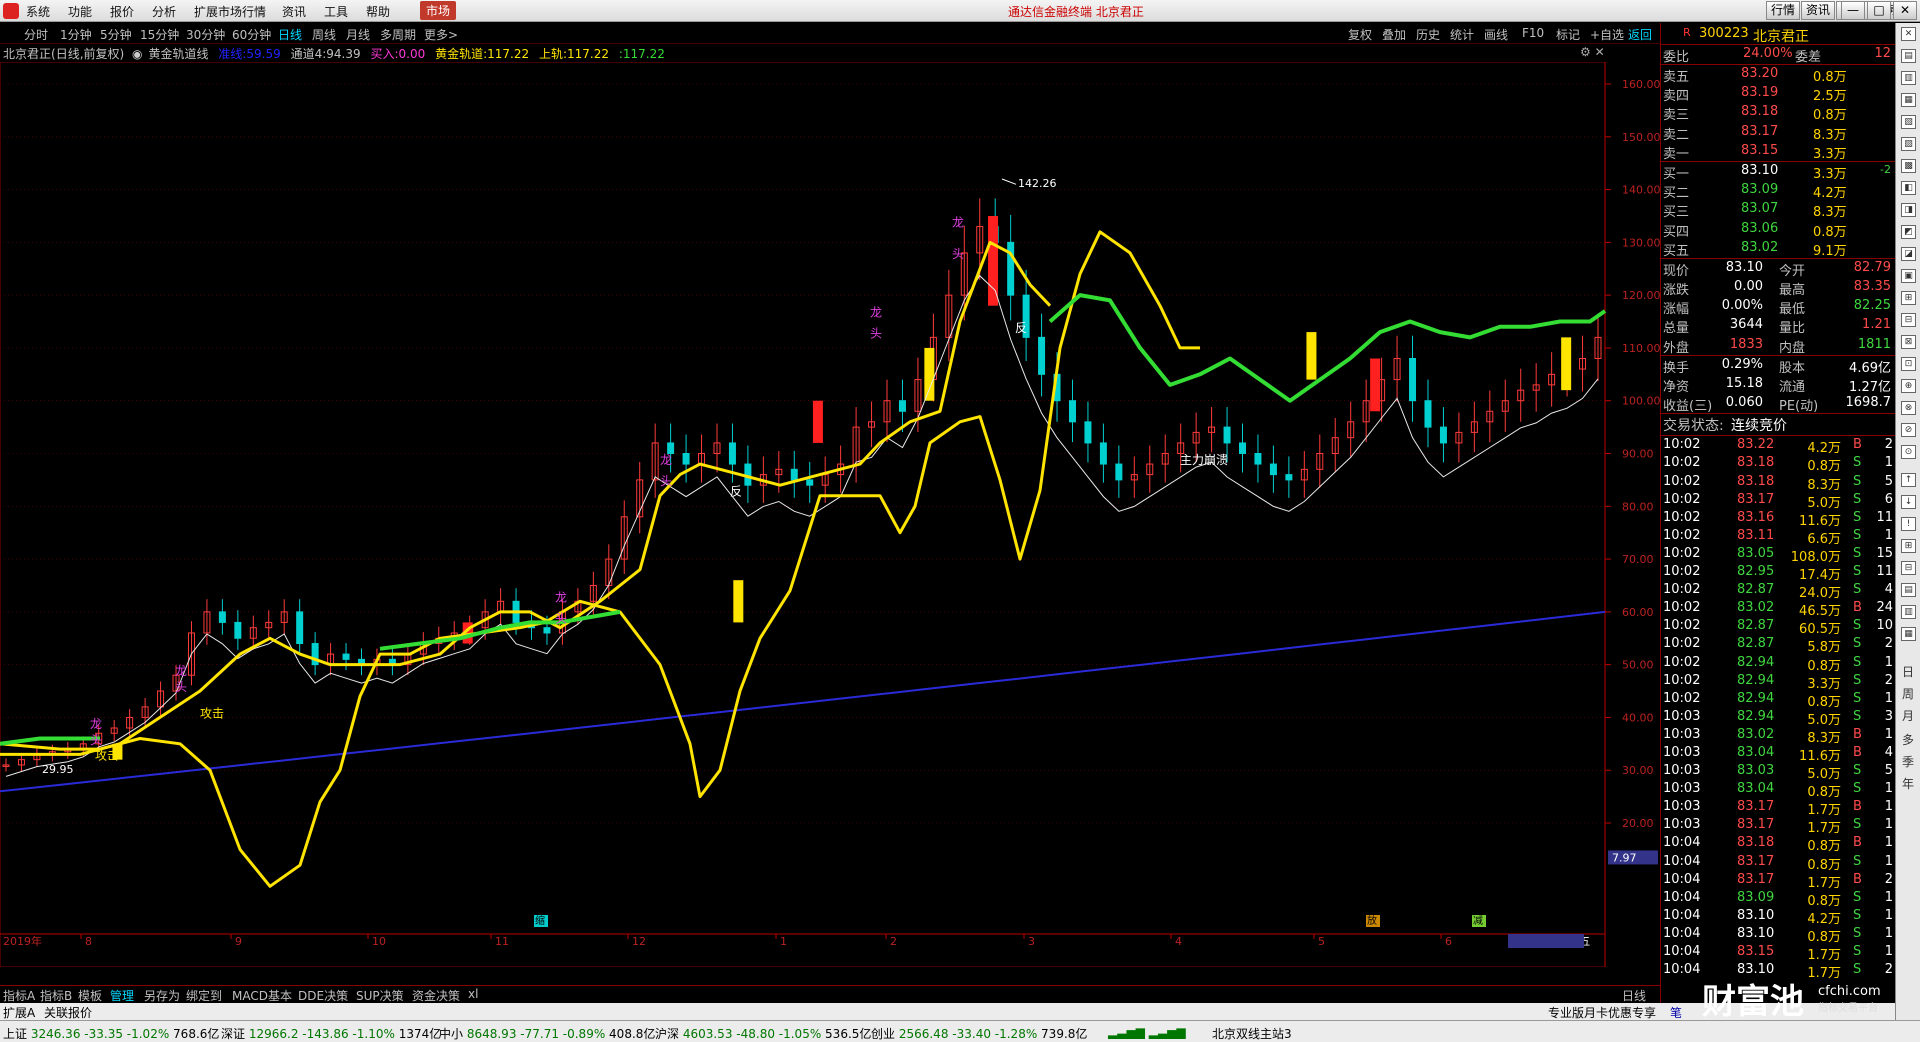 The height and width of the screenshot is (1042, 1920). I want to click on tool-icon-17: ⊗, so click(1908, 408).